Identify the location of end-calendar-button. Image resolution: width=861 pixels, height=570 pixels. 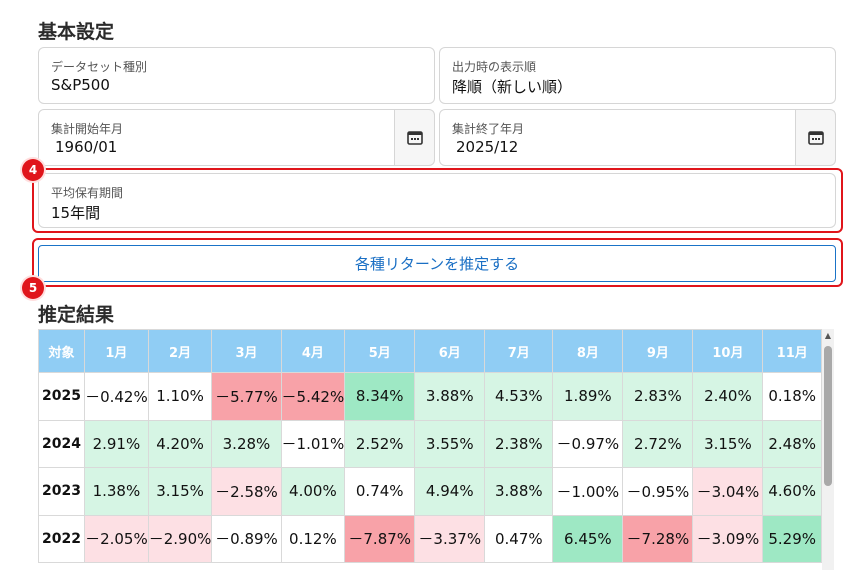
(815, 137).